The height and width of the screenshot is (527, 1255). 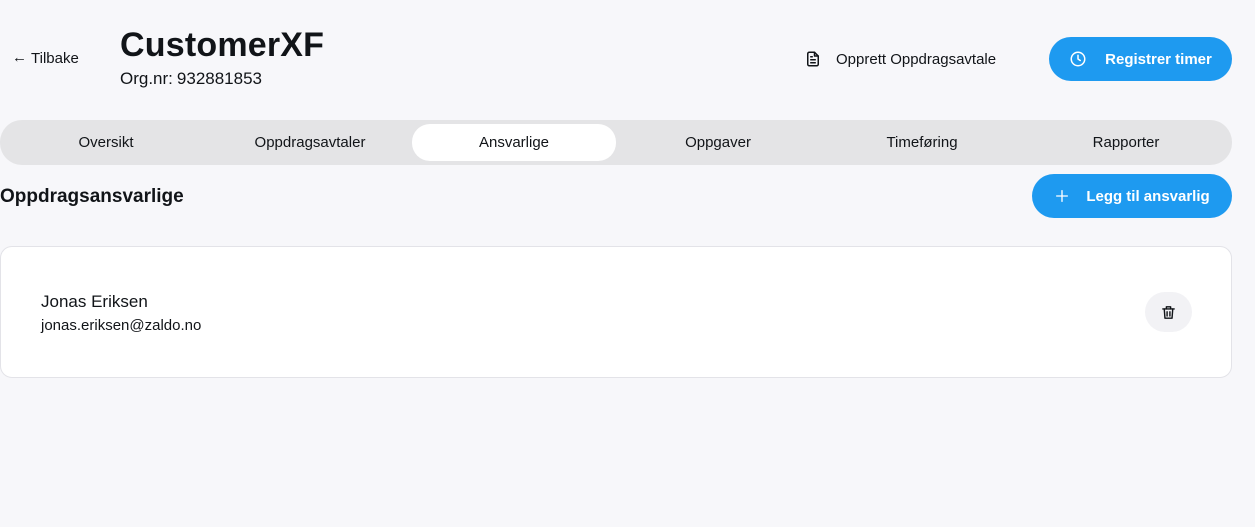 I want to click on clock-icon, so click(x=1078, y=59).